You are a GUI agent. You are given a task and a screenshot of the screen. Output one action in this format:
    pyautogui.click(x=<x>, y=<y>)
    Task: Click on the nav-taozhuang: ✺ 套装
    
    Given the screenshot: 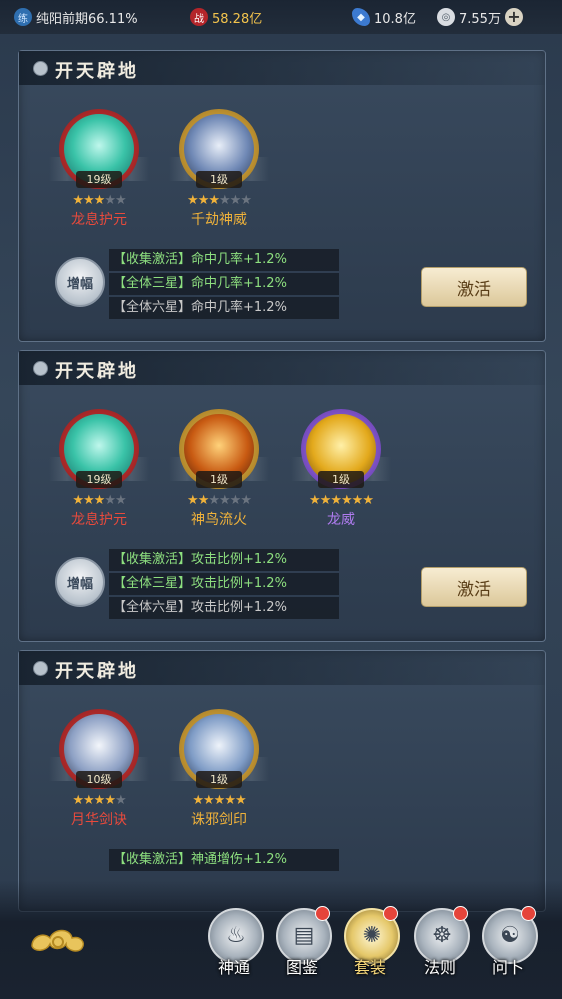 What is the action you would take?
    pyautogui.click(x=371, y=942)
    